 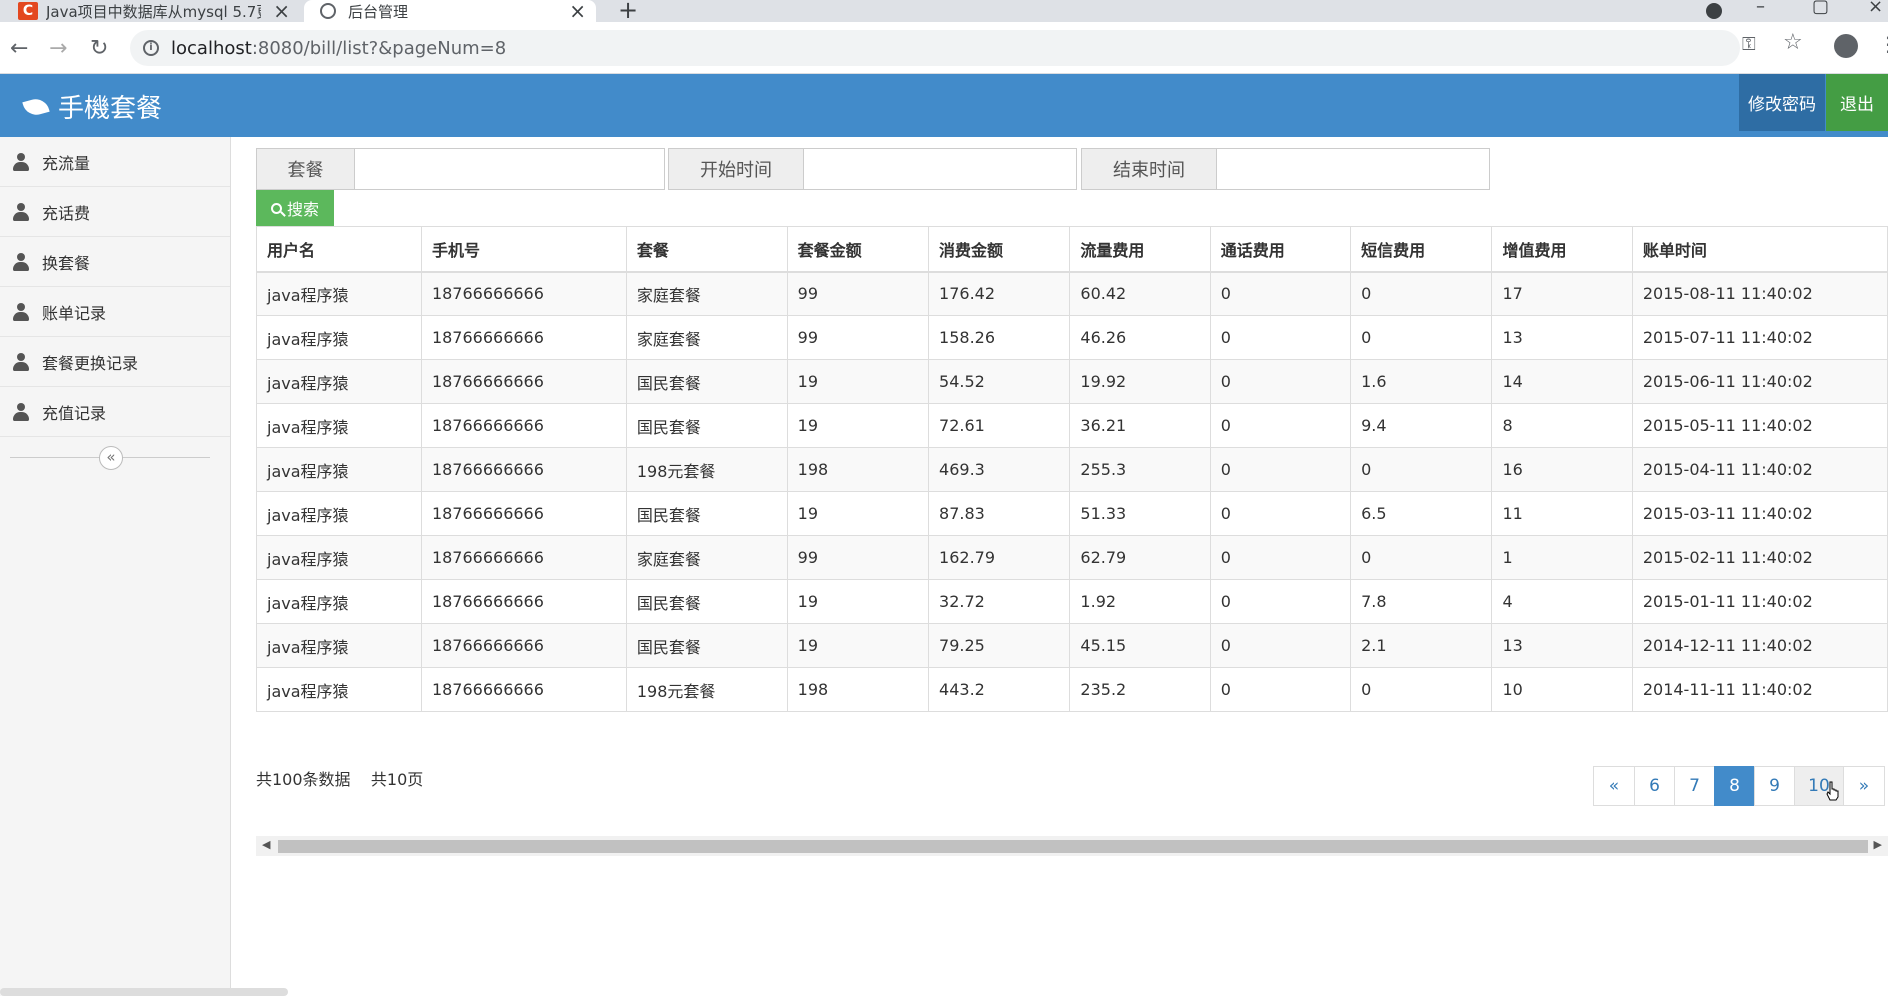 What do you see at coordinates (1883, 44) in the screenshot?
I see `browser-menu-icon: ⋮` at bounding box center [1883, 44].